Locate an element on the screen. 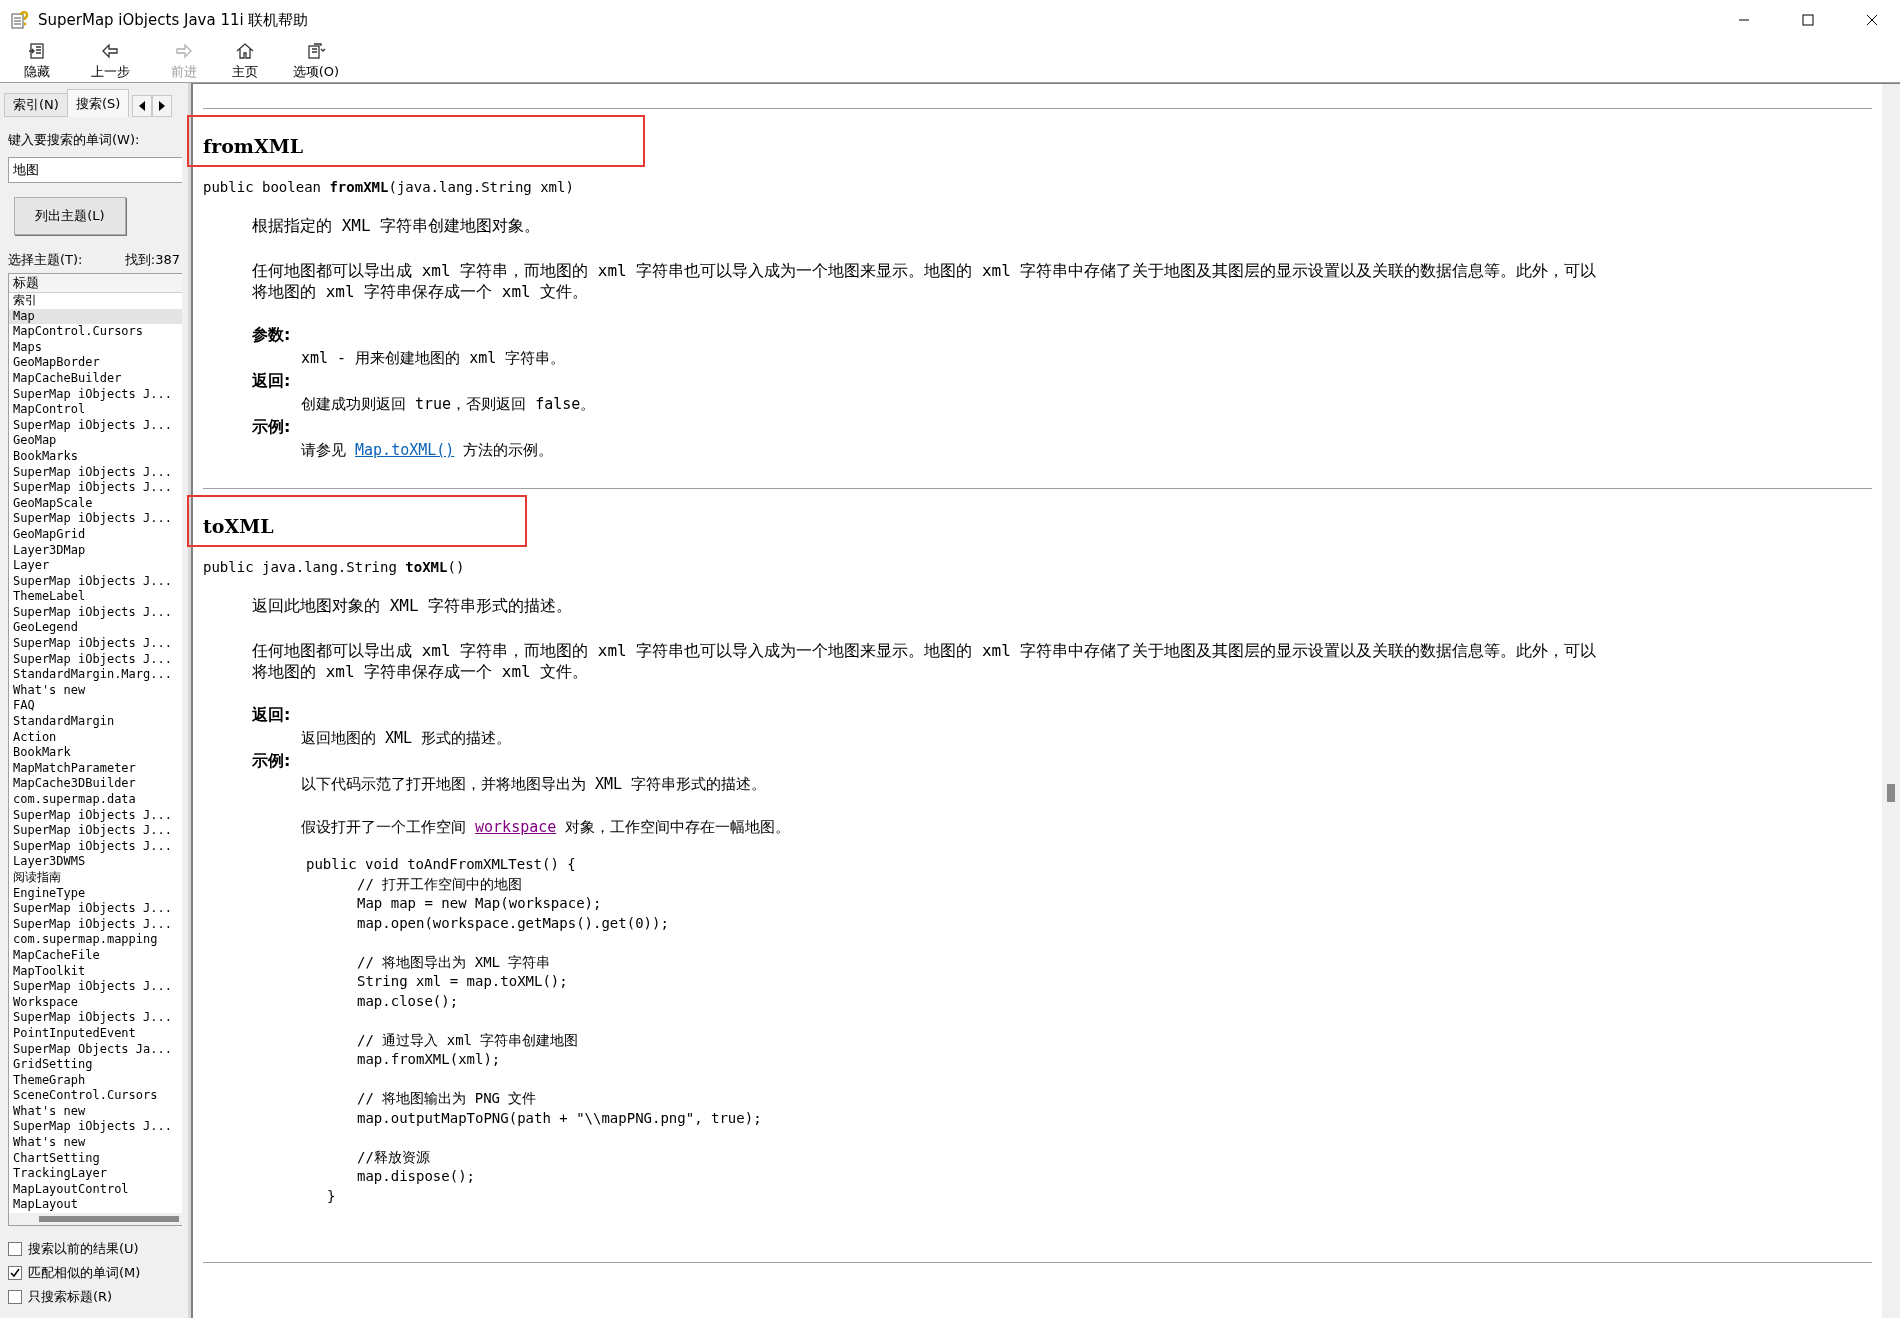 The image size is (1900, 1318). topic-item: Maps is located at coordinates (95, 347).